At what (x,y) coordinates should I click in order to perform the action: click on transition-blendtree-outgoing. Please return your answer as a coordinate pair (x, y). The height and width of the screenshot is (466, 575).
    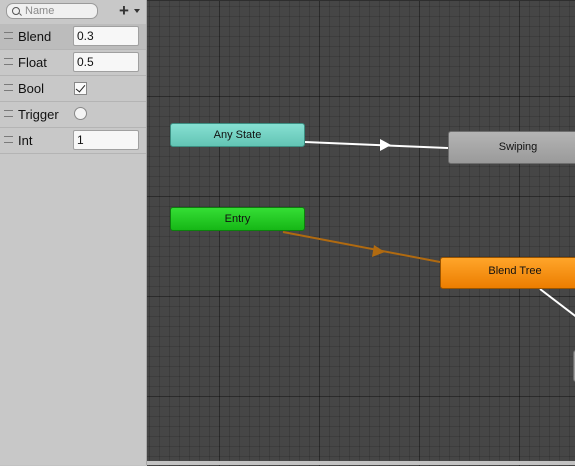
    Looking at the image, I should click on (557, 303).